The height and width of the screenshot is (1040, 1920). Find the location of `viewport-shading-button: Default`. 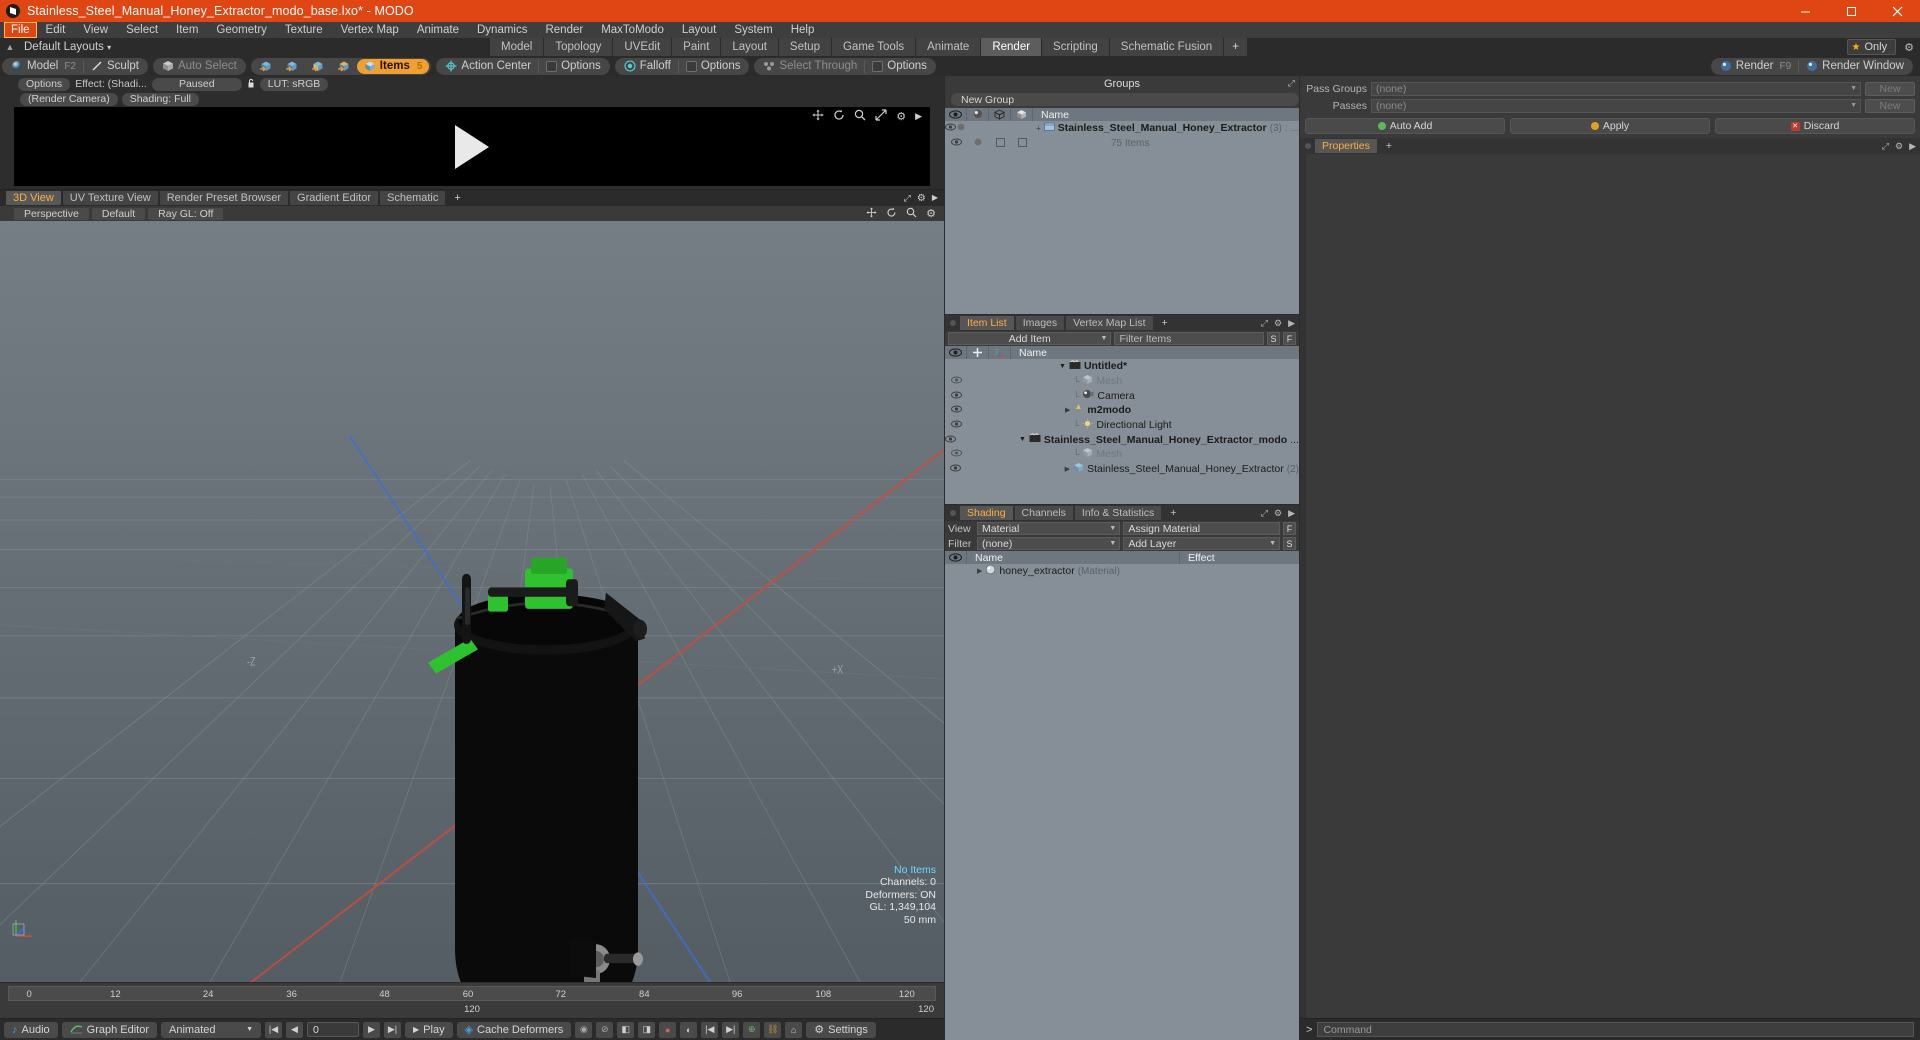

viewport-shading-button: Default is located at coordinates (118, 213).